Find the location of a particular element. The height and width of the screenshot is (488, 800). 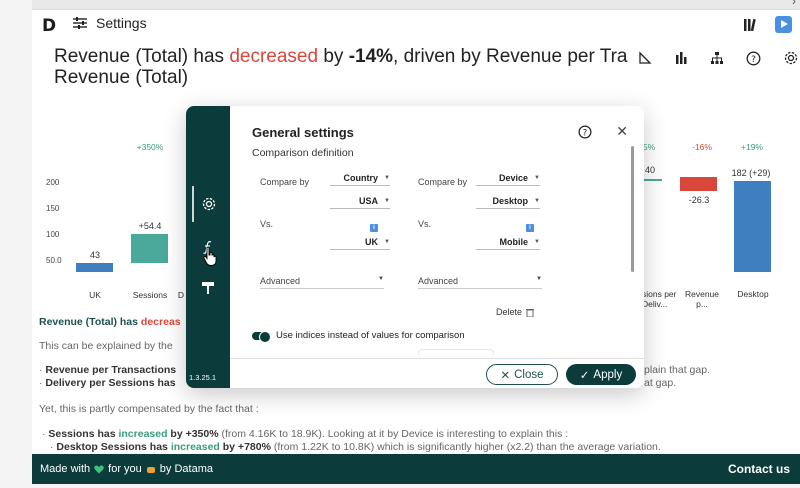

sessions-word: increased is located at coordinates (143, 434).